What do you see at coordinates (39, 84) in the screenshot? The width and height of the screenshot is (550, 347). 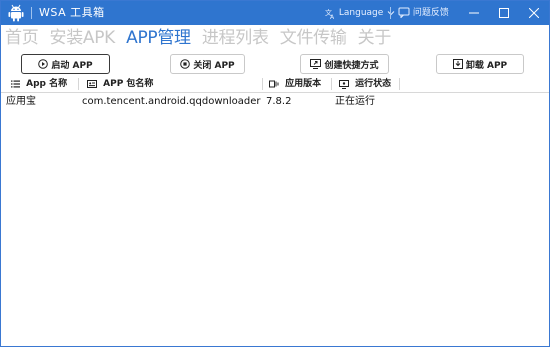 I see `column-header-app-name: App 名称` at bounding box center [39, 84].